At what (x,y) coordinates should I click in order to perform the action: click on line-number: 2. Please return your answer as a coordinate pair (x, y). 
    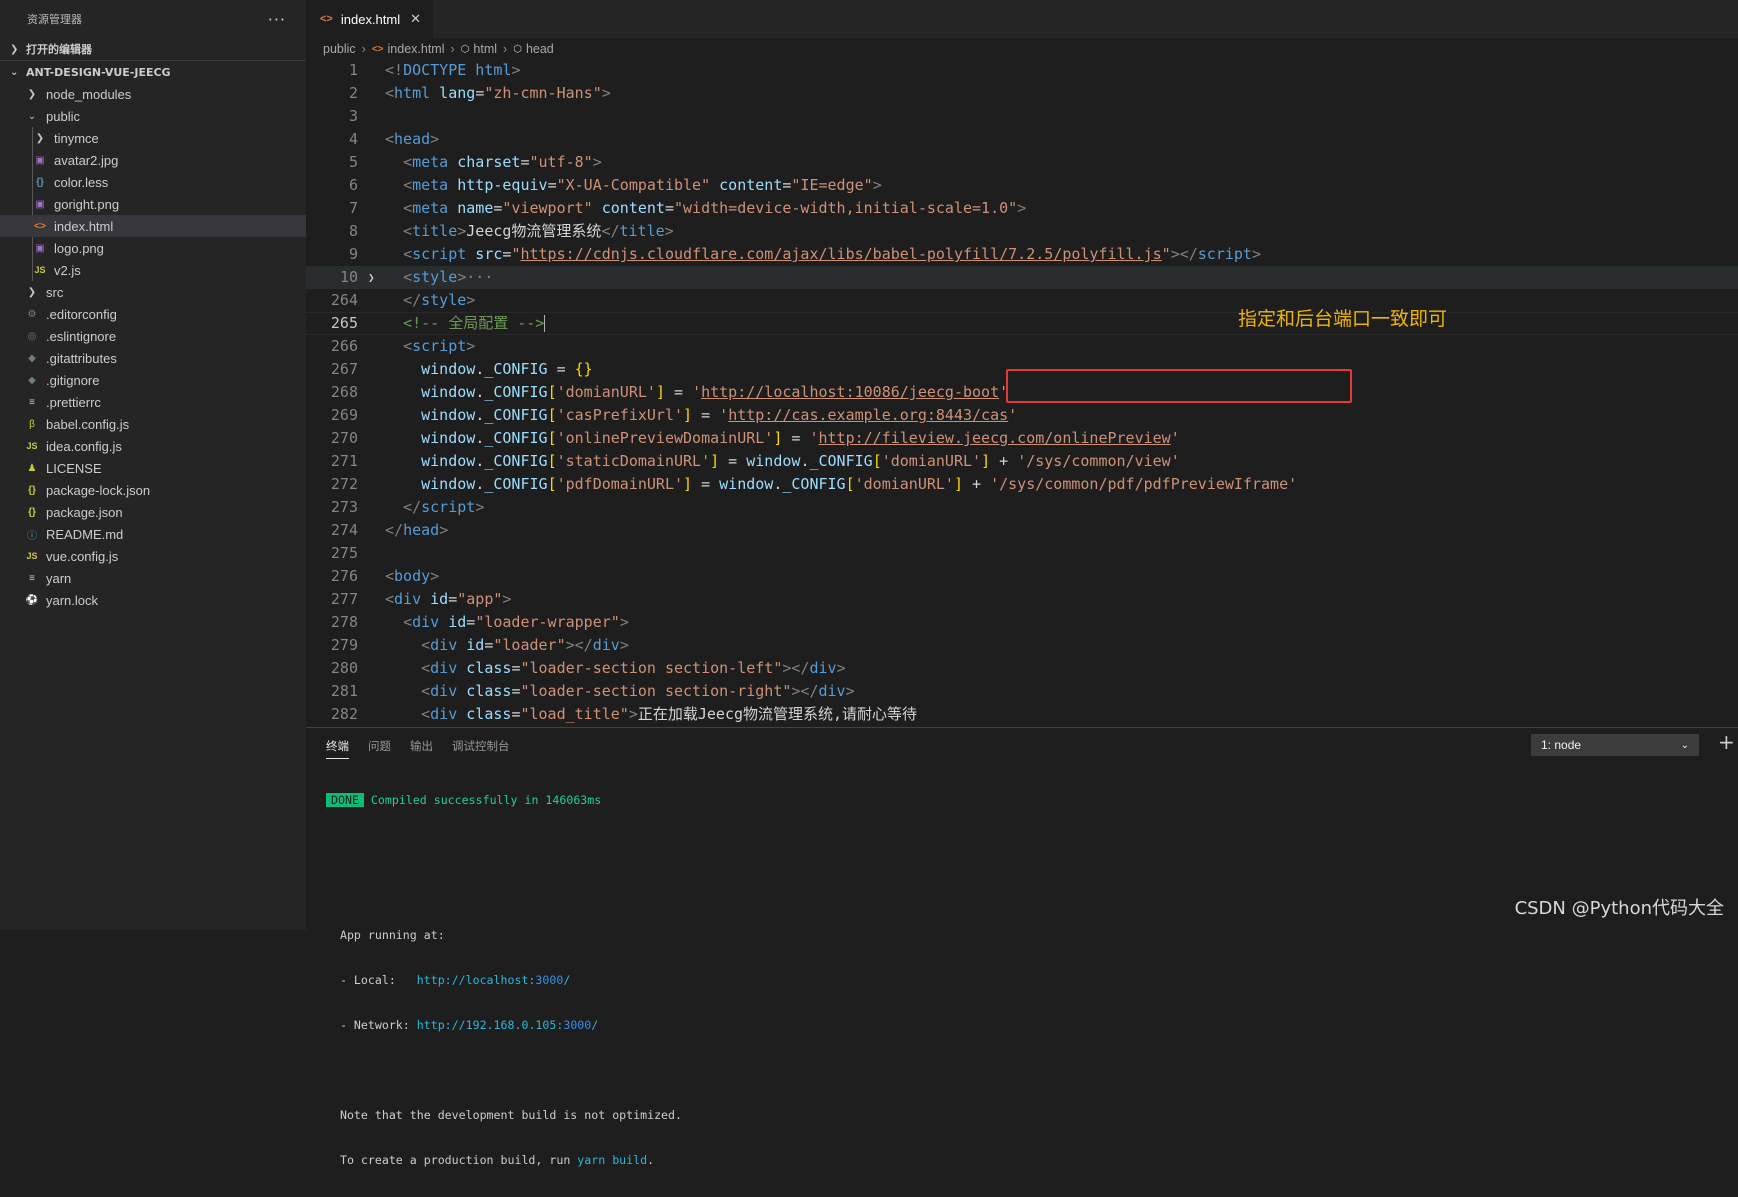
    Looking at the image, I should click on (353, 93).